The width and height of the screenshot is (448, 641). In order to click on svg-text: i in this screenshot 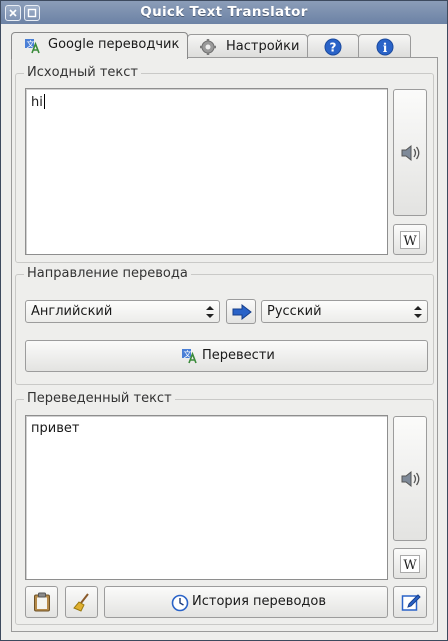, I will do `click(385, 48)`.